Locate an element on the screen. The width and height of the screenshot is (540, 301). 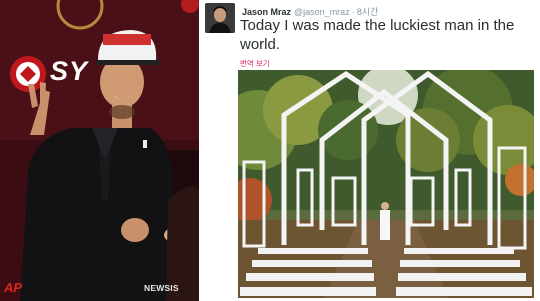
sponsor-logo: SY is located at coordinates (69, 71).